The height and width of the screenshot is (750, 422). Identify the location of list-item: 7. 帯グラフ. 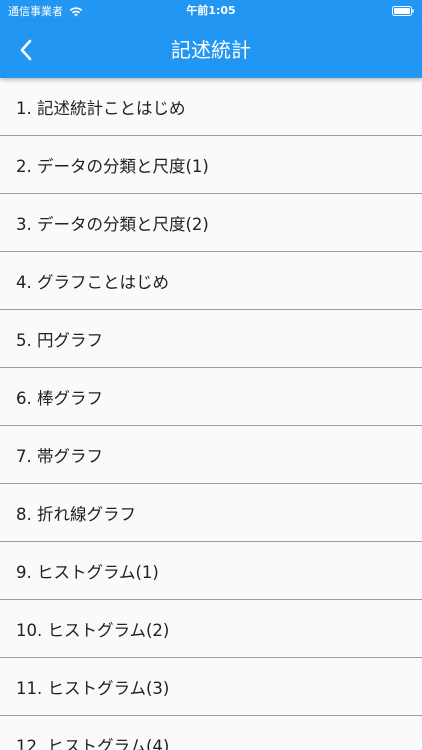
(211, 455).